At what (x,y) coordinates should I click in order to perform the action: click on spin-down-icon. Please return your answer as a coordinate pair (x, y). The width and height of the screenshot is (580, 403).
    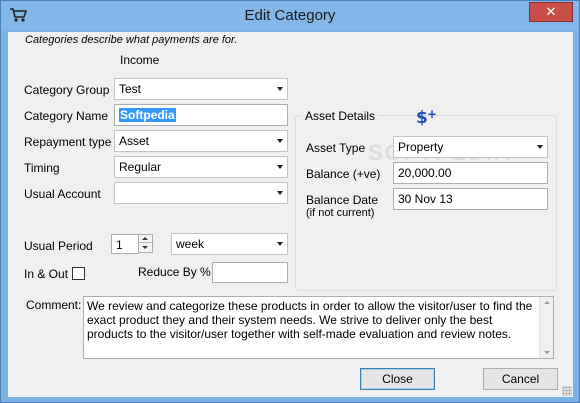
    Looking at the image, I should click on (145, 248).